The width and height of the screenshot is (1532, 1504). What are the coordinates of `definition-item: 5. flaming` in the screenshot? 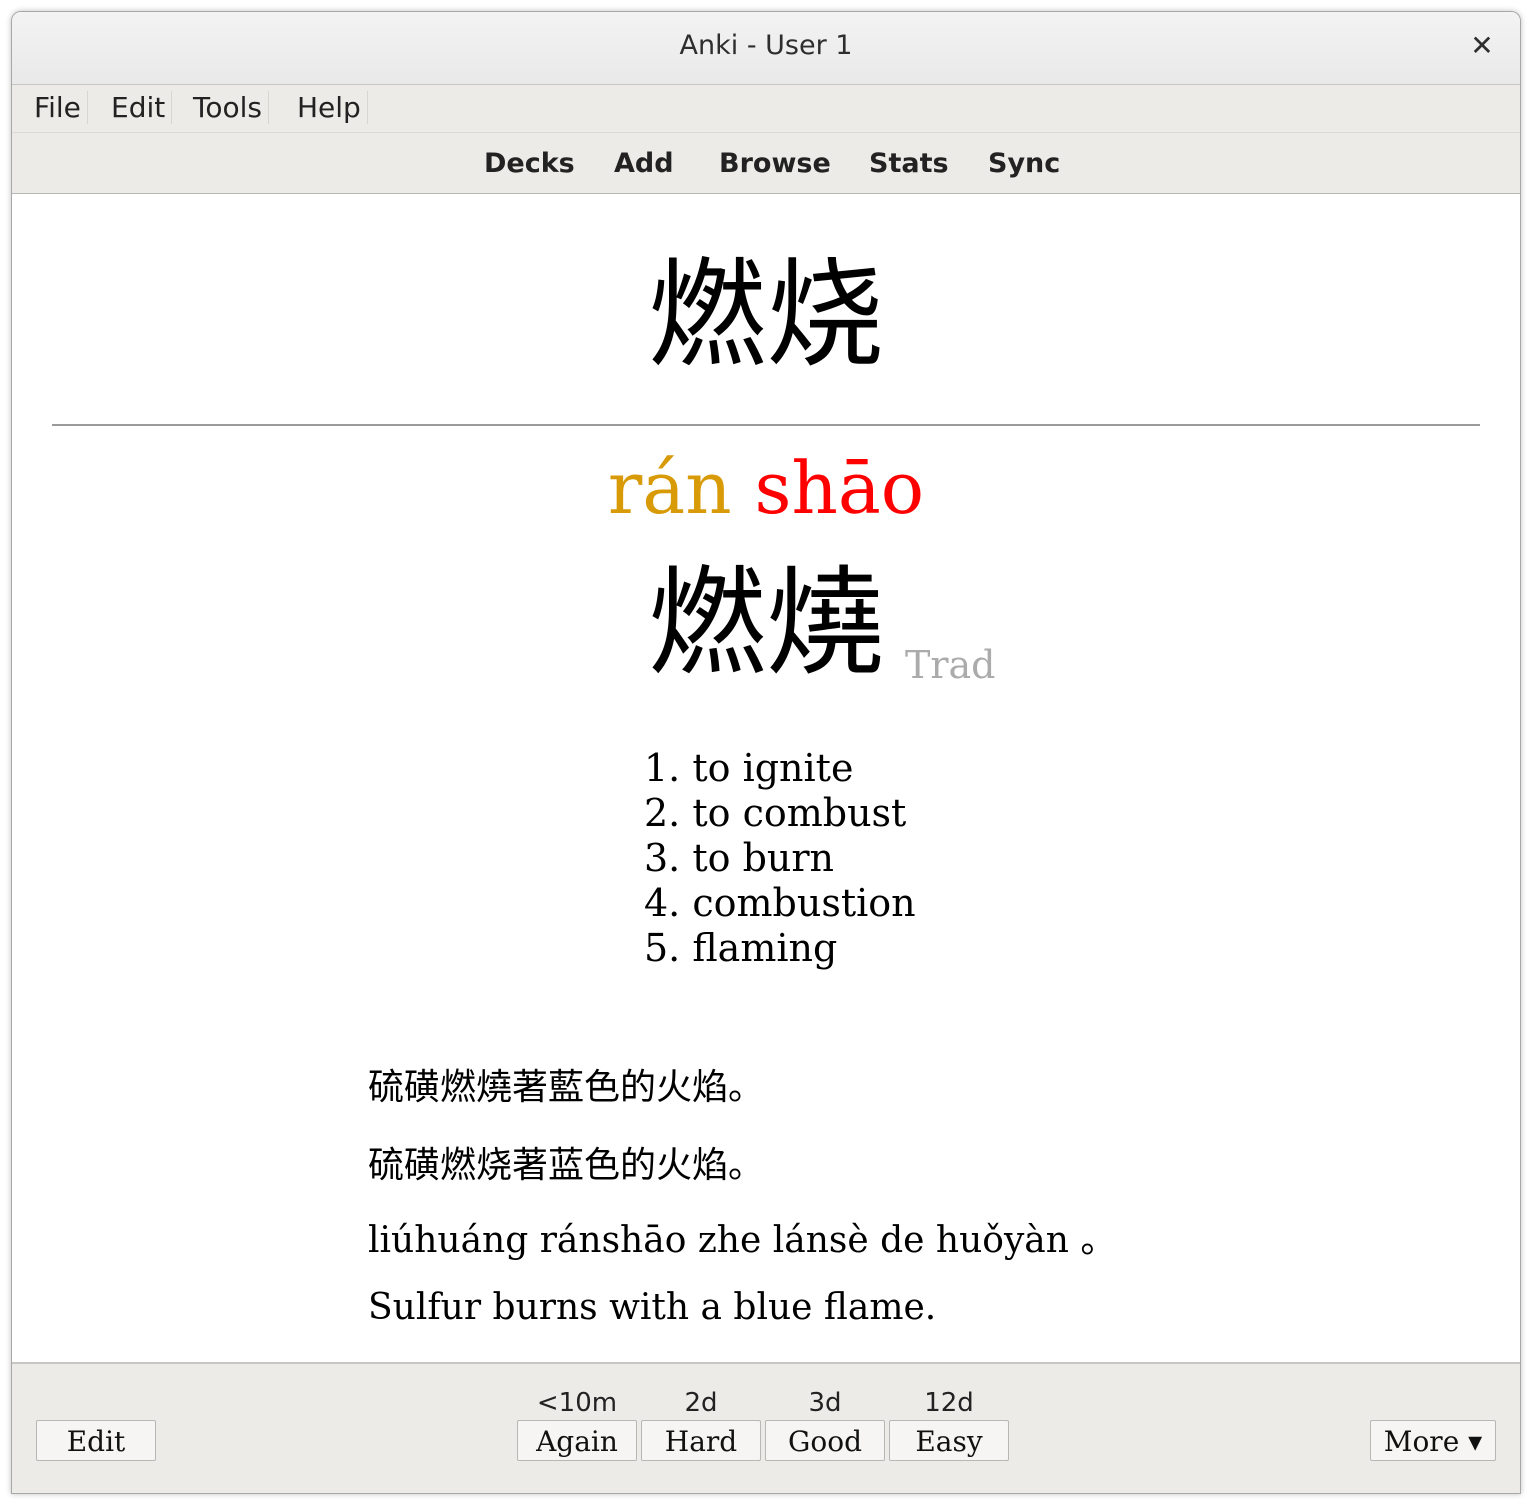 It's located at (741, 948).